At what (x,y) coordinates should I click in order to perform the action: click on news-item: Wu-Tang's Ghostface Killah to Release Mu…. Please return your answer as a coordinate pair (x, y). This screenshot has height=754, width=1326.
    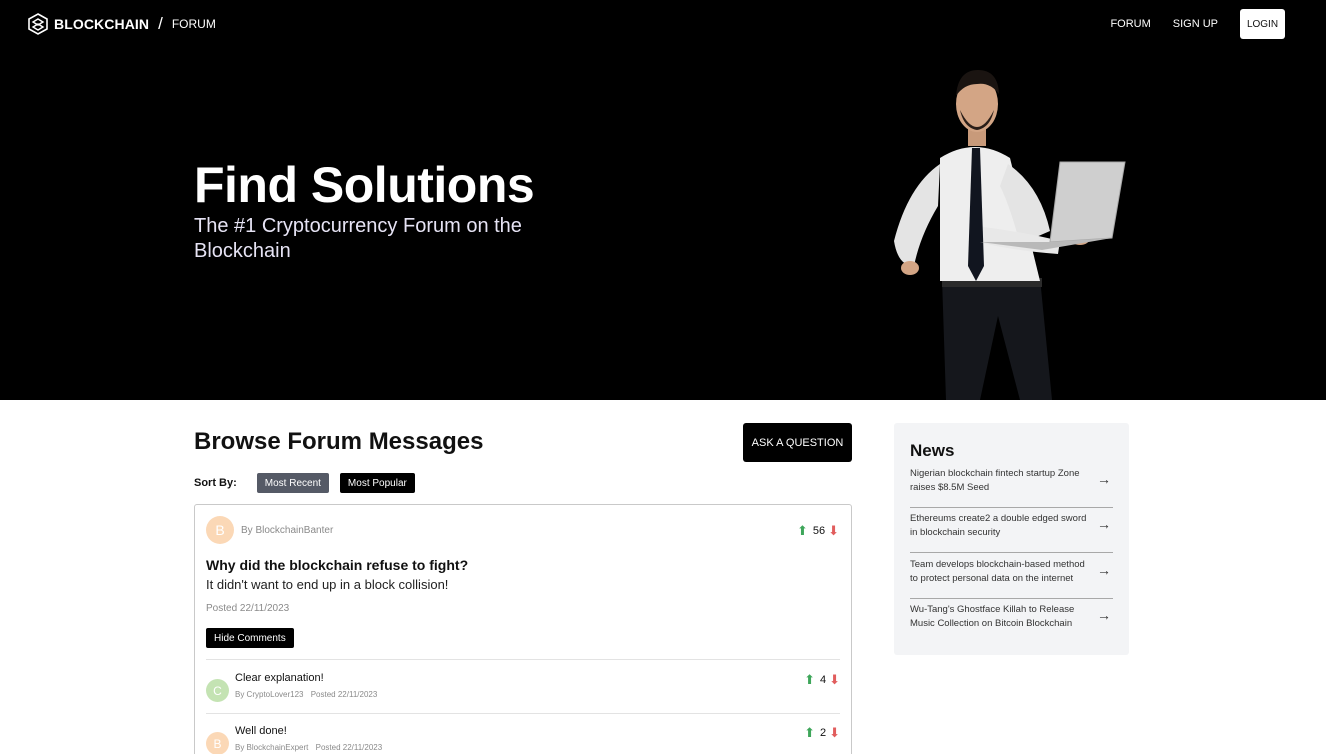
    Looking at the image, I should click on (1011, 621).